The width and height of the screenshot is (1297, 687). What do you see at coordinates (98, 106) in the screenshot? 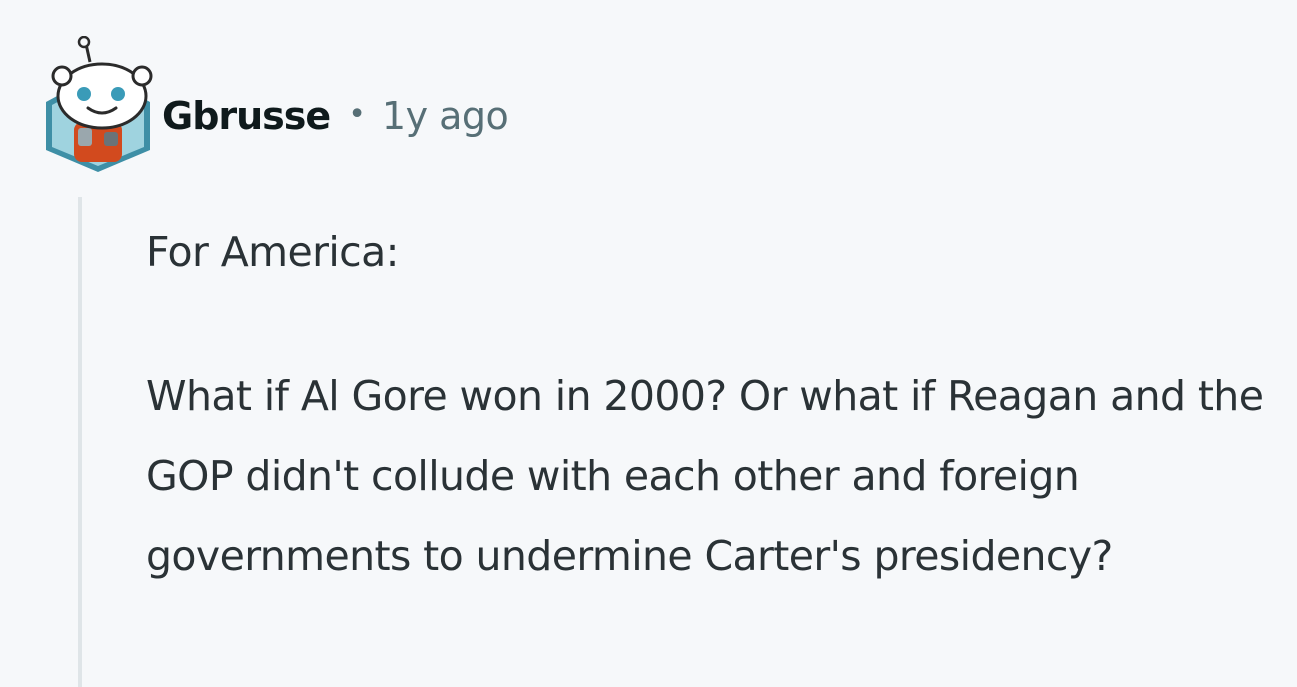
I see `snoo-avatar-icon` at bounding box center [98, 106].